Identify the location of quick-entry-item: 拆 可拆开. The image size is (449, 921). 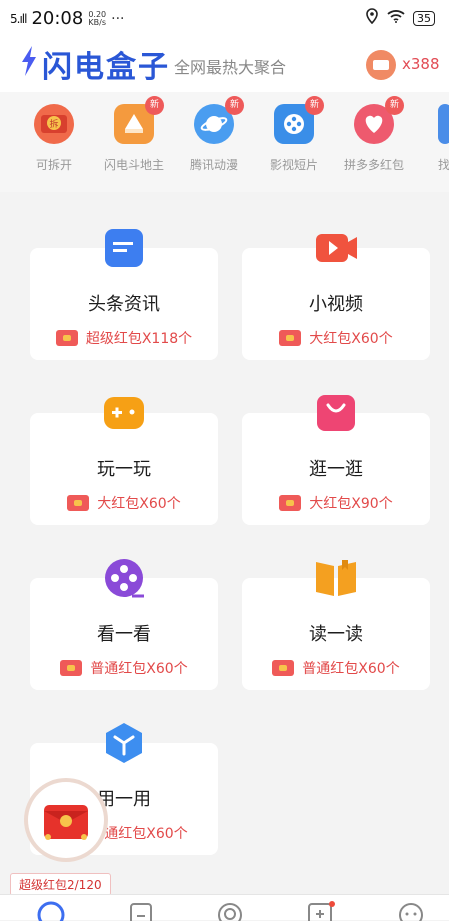
(54, 138).